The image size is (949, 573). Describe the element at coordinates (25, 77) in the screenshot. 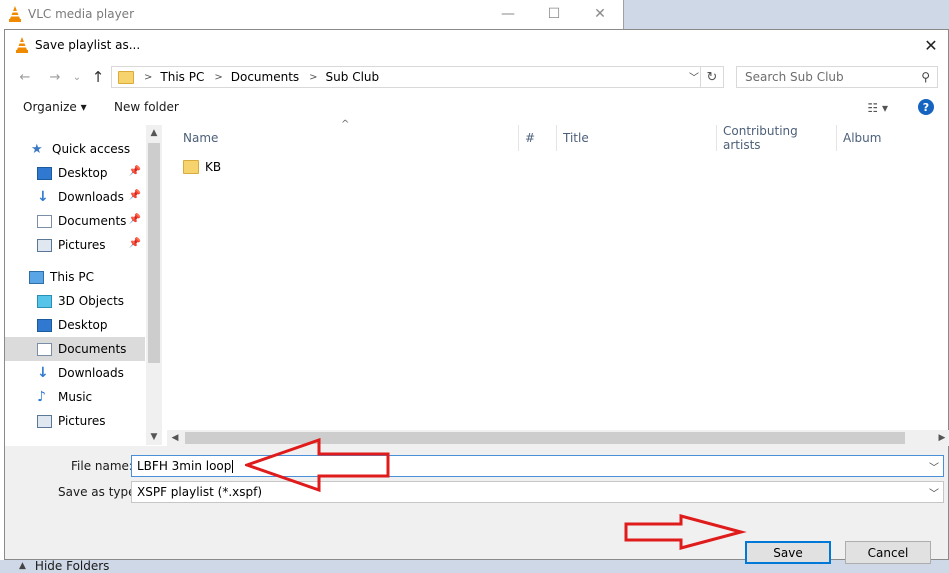

I see `back-arrow-icon: ←` at that location.